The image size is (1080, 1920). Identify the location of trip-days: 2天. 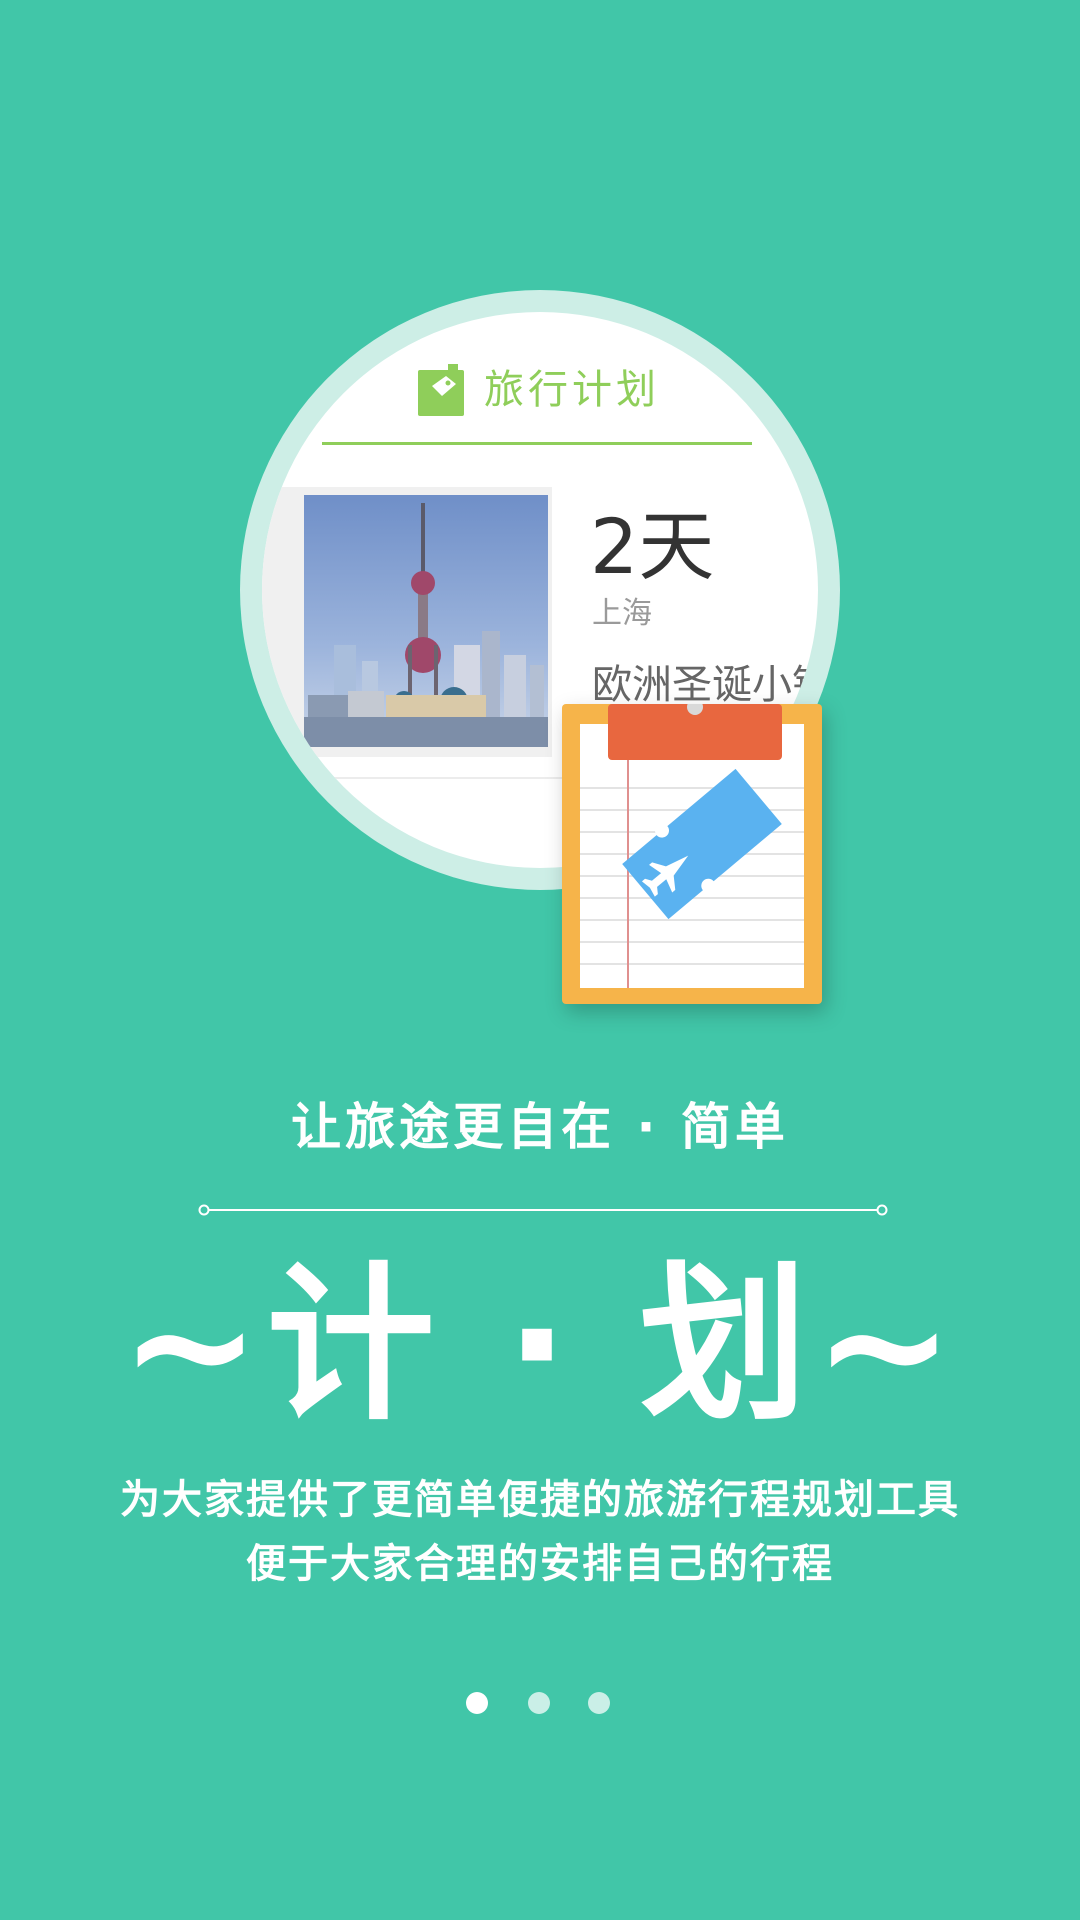
(652, 546).